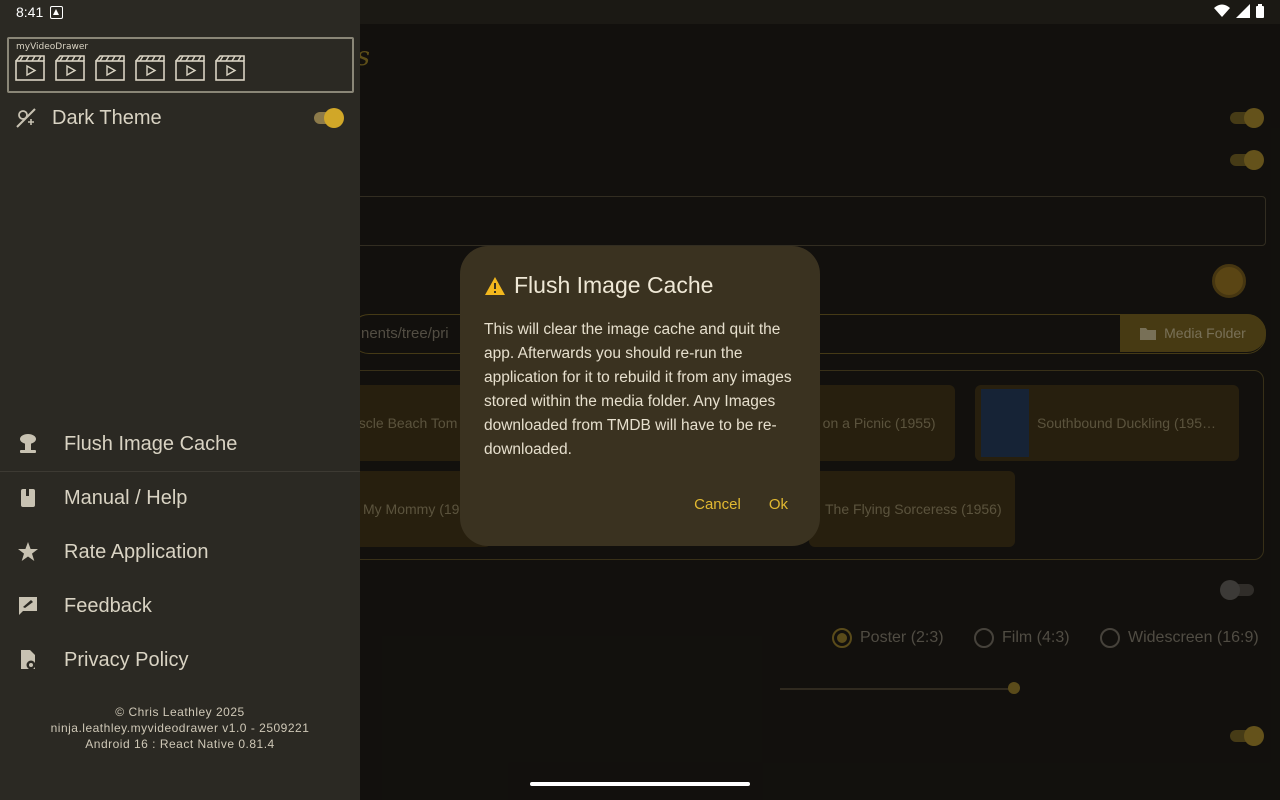 This screenshot has width=1280, height=800. I want to click on theme-icon, so click(26, 118).